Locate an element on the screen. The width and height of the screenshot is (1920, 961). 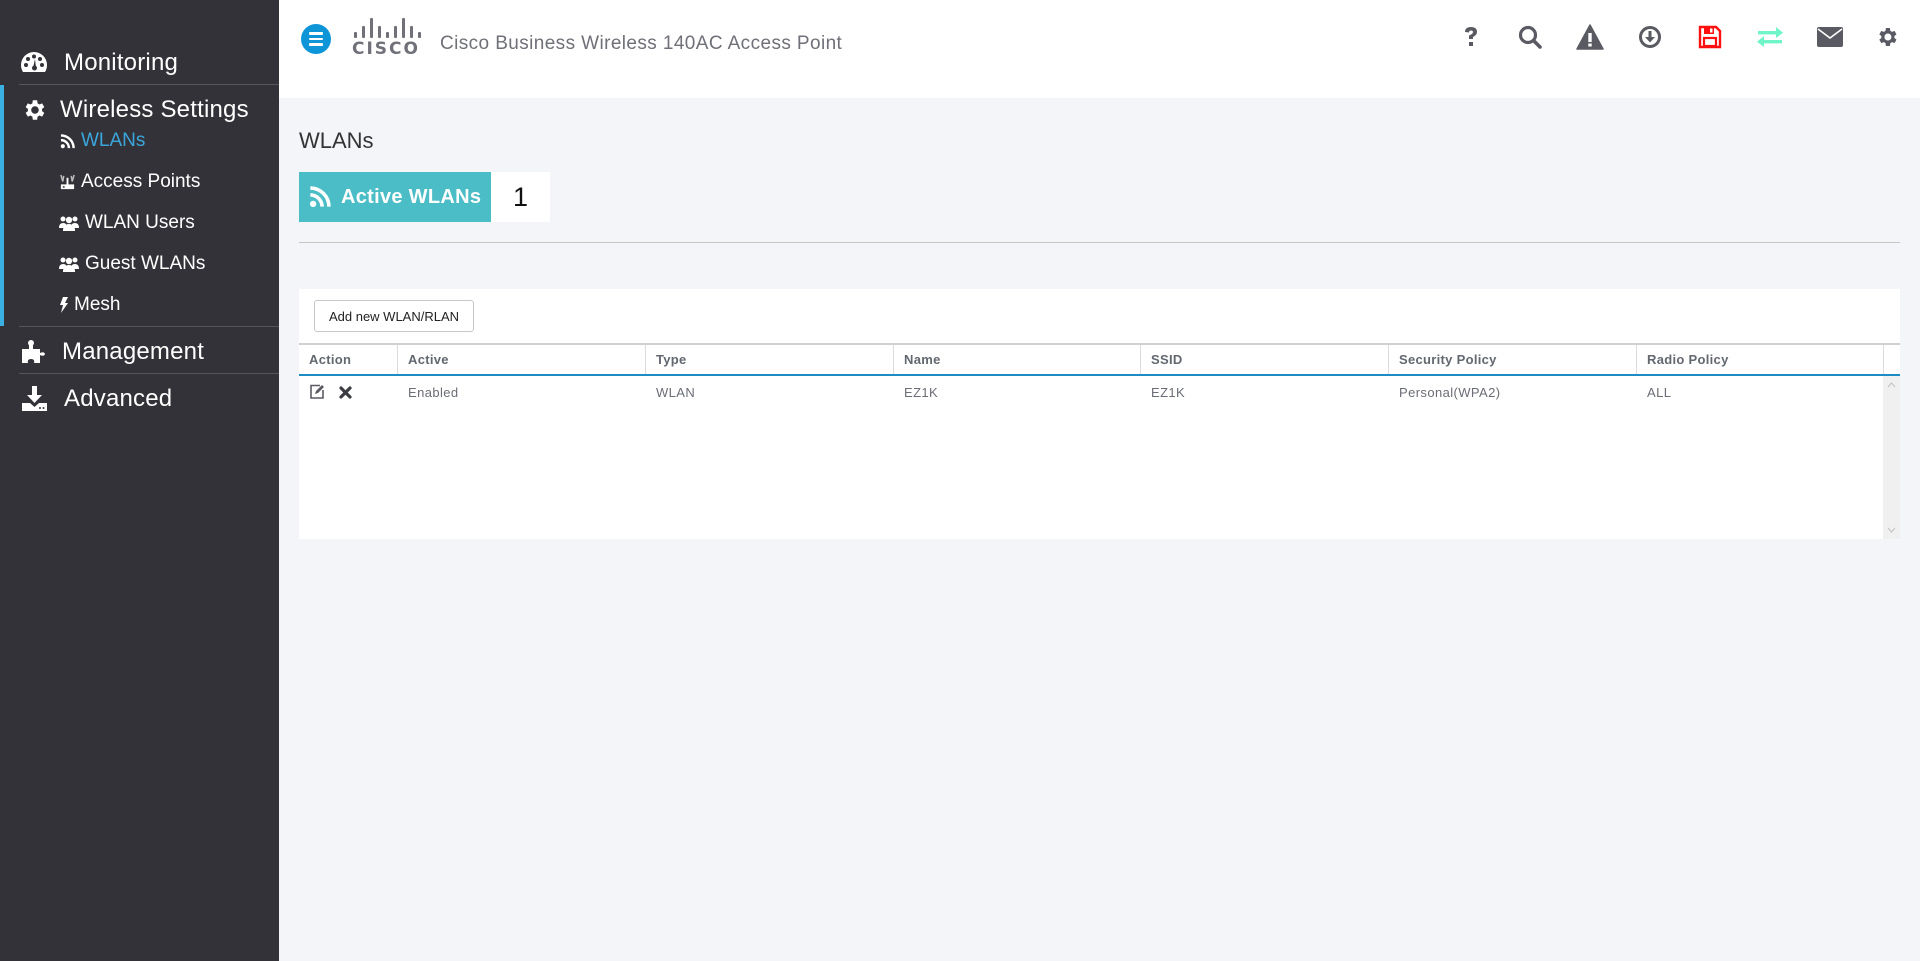
delete-icon is located at coordinates (345, 392).